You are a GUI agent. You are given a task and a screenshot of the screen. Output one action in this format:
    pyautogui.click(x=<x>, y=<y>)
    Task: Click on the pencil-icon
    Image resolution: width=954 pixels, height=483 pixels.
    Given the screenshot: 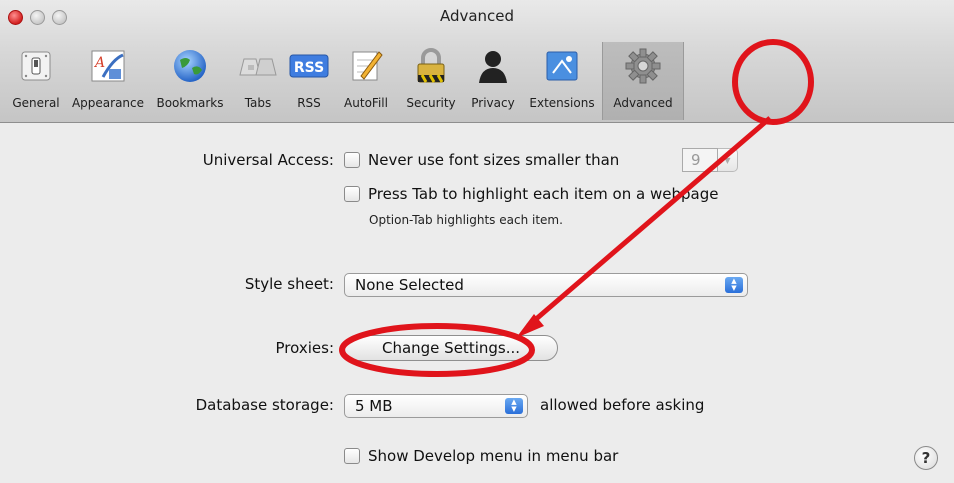 What is the action you would take?
    pyautogui.click(x=366, y=66)
    